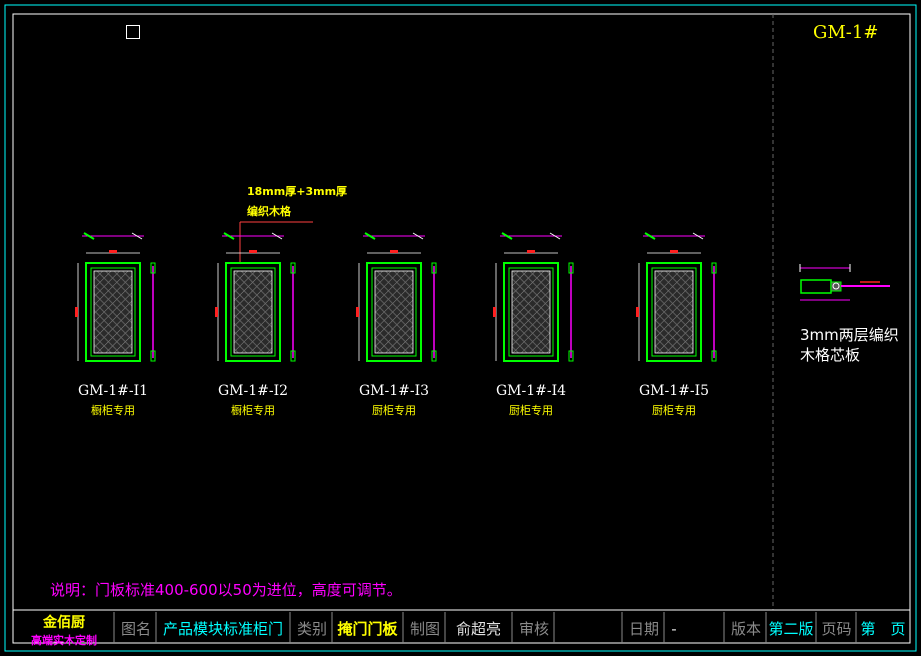 The width and height of the screenshot is (921, 656). Describe the element at coordinates (253, 391) in the screenshot. I see `door-code-2: GM-1#-I2` at that location.